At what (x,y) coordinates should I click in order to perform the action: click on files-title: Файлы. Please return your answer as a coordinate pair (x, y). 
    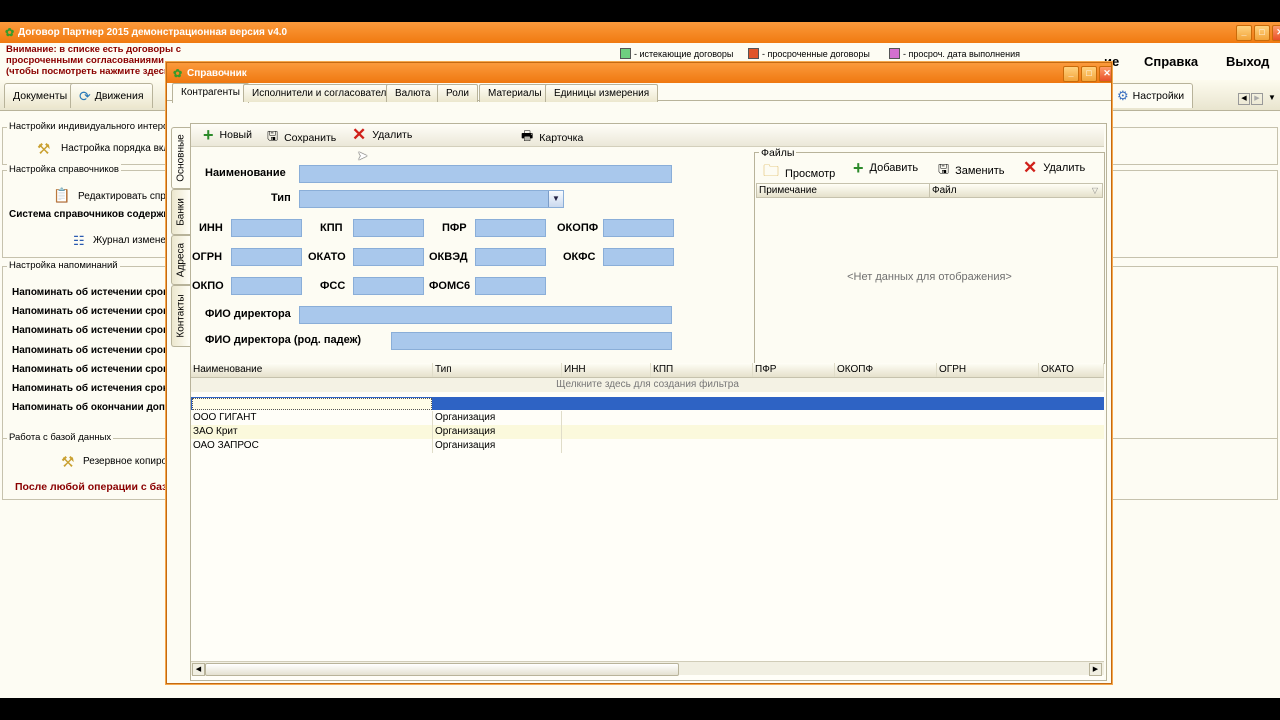
    Looking at the image, I should click on (778, 153).